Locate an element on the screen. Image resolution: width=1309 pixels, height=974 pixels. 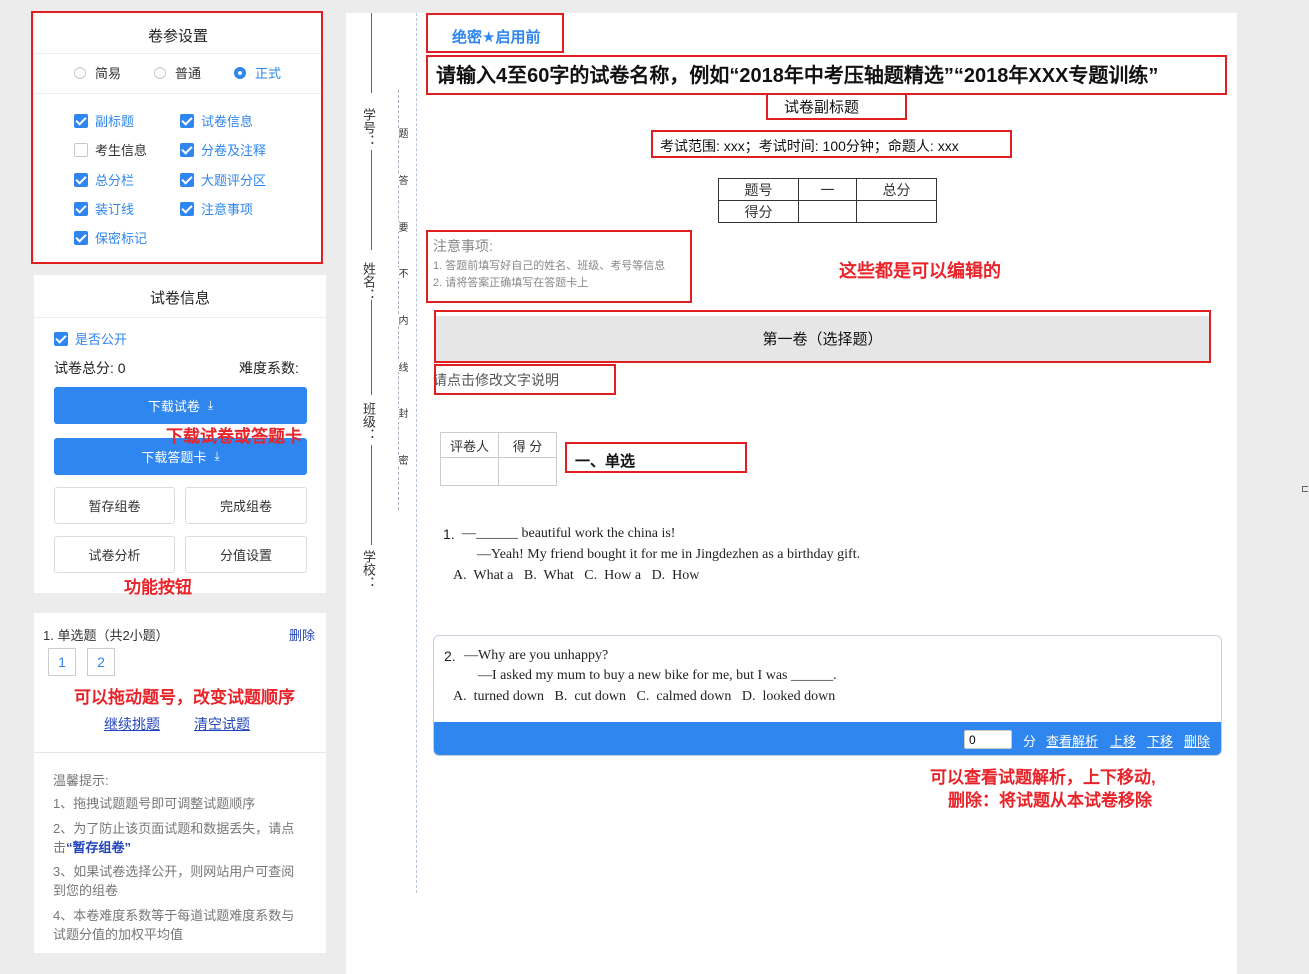
score-label: 得 分 is located at coordinates (527, 445).